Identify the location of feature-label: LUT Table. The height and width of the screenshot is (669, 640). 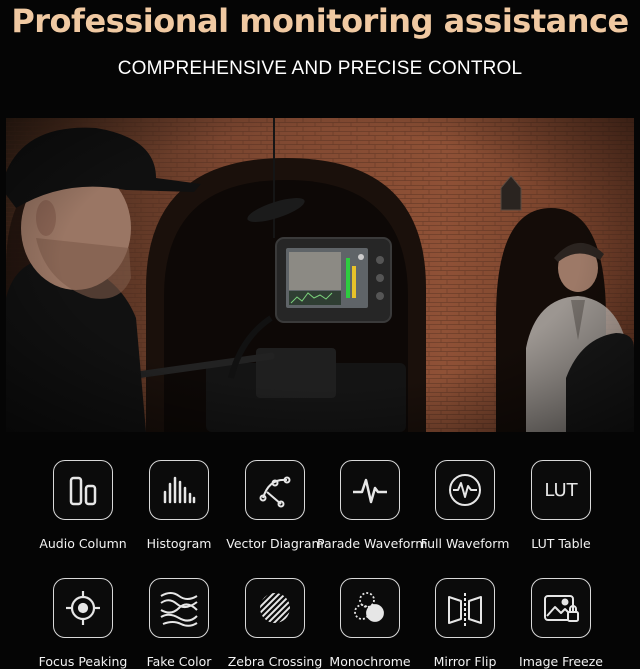
(561, 543).